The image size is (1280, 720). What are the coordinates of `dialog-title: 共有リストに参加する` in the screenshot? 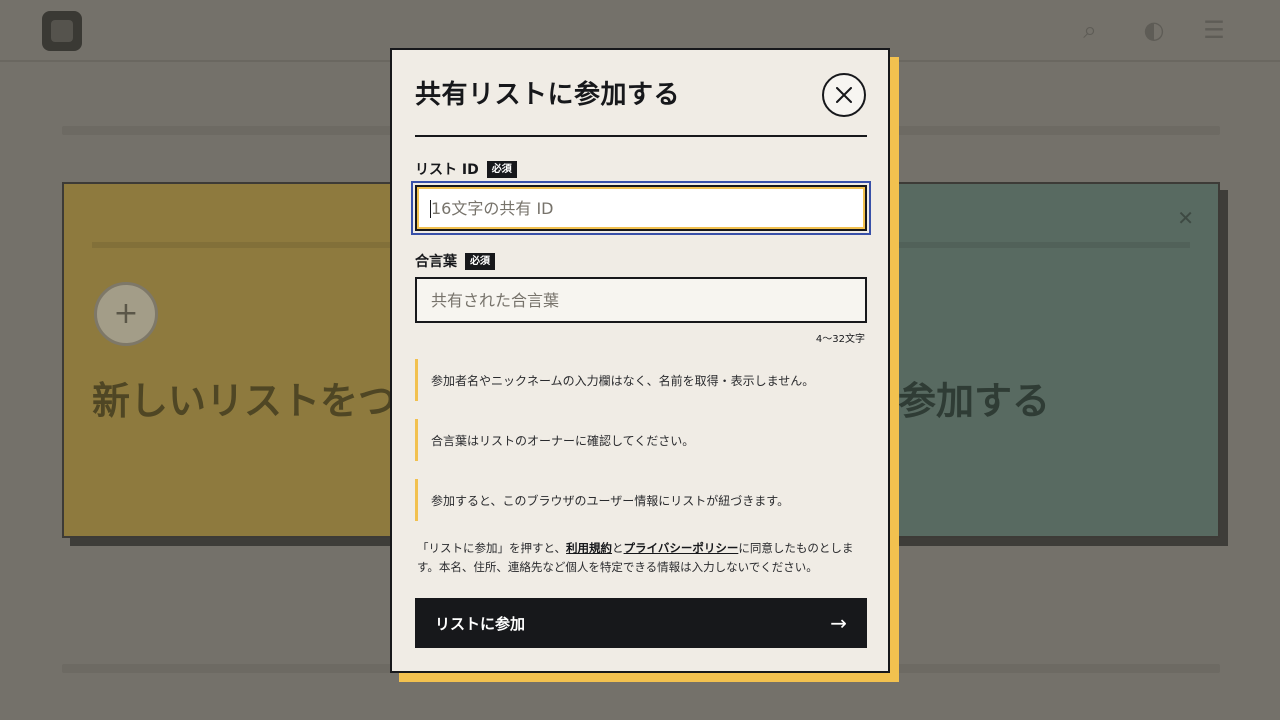 It's located at (548, 95).